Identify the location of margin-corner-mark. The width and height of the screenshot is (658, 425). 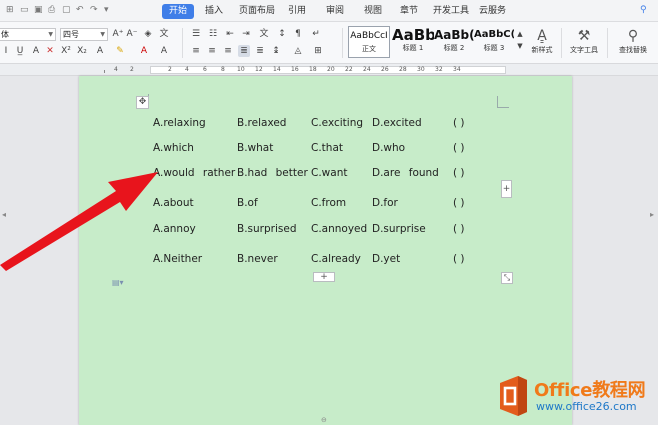
(503, 102).